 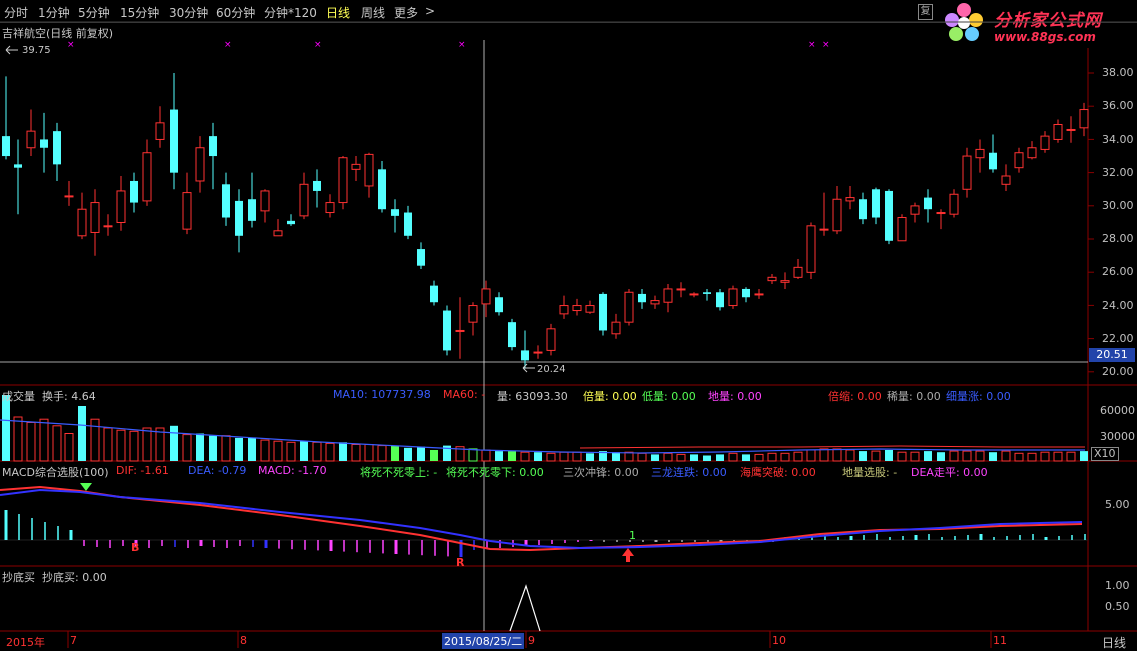 What do you see at coordinates (669, 396) in the screenshot?
I see `di-value: 低量: 0.00` at bounding box center [669, 396].